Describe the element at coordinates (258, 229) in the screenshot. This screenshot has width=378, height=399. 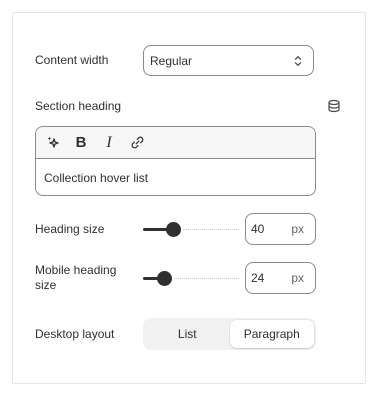
I see `heading-size-value: 40` at that location.